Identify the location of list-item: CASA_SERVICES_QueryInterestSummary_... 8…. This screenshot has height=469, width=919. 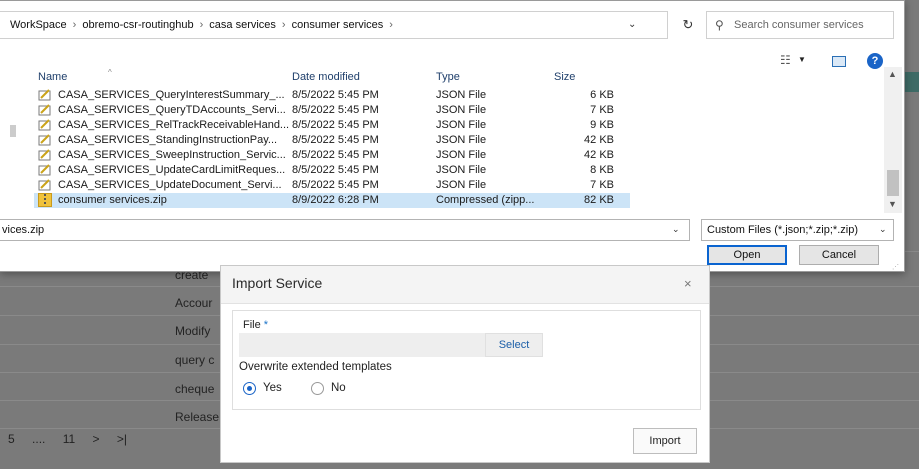
(444, 95).